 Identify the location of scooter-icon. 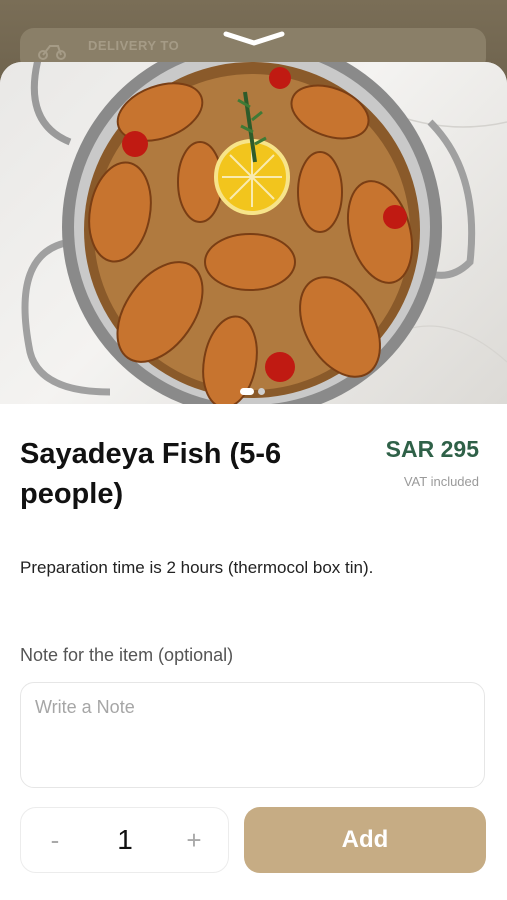
(52, 52).